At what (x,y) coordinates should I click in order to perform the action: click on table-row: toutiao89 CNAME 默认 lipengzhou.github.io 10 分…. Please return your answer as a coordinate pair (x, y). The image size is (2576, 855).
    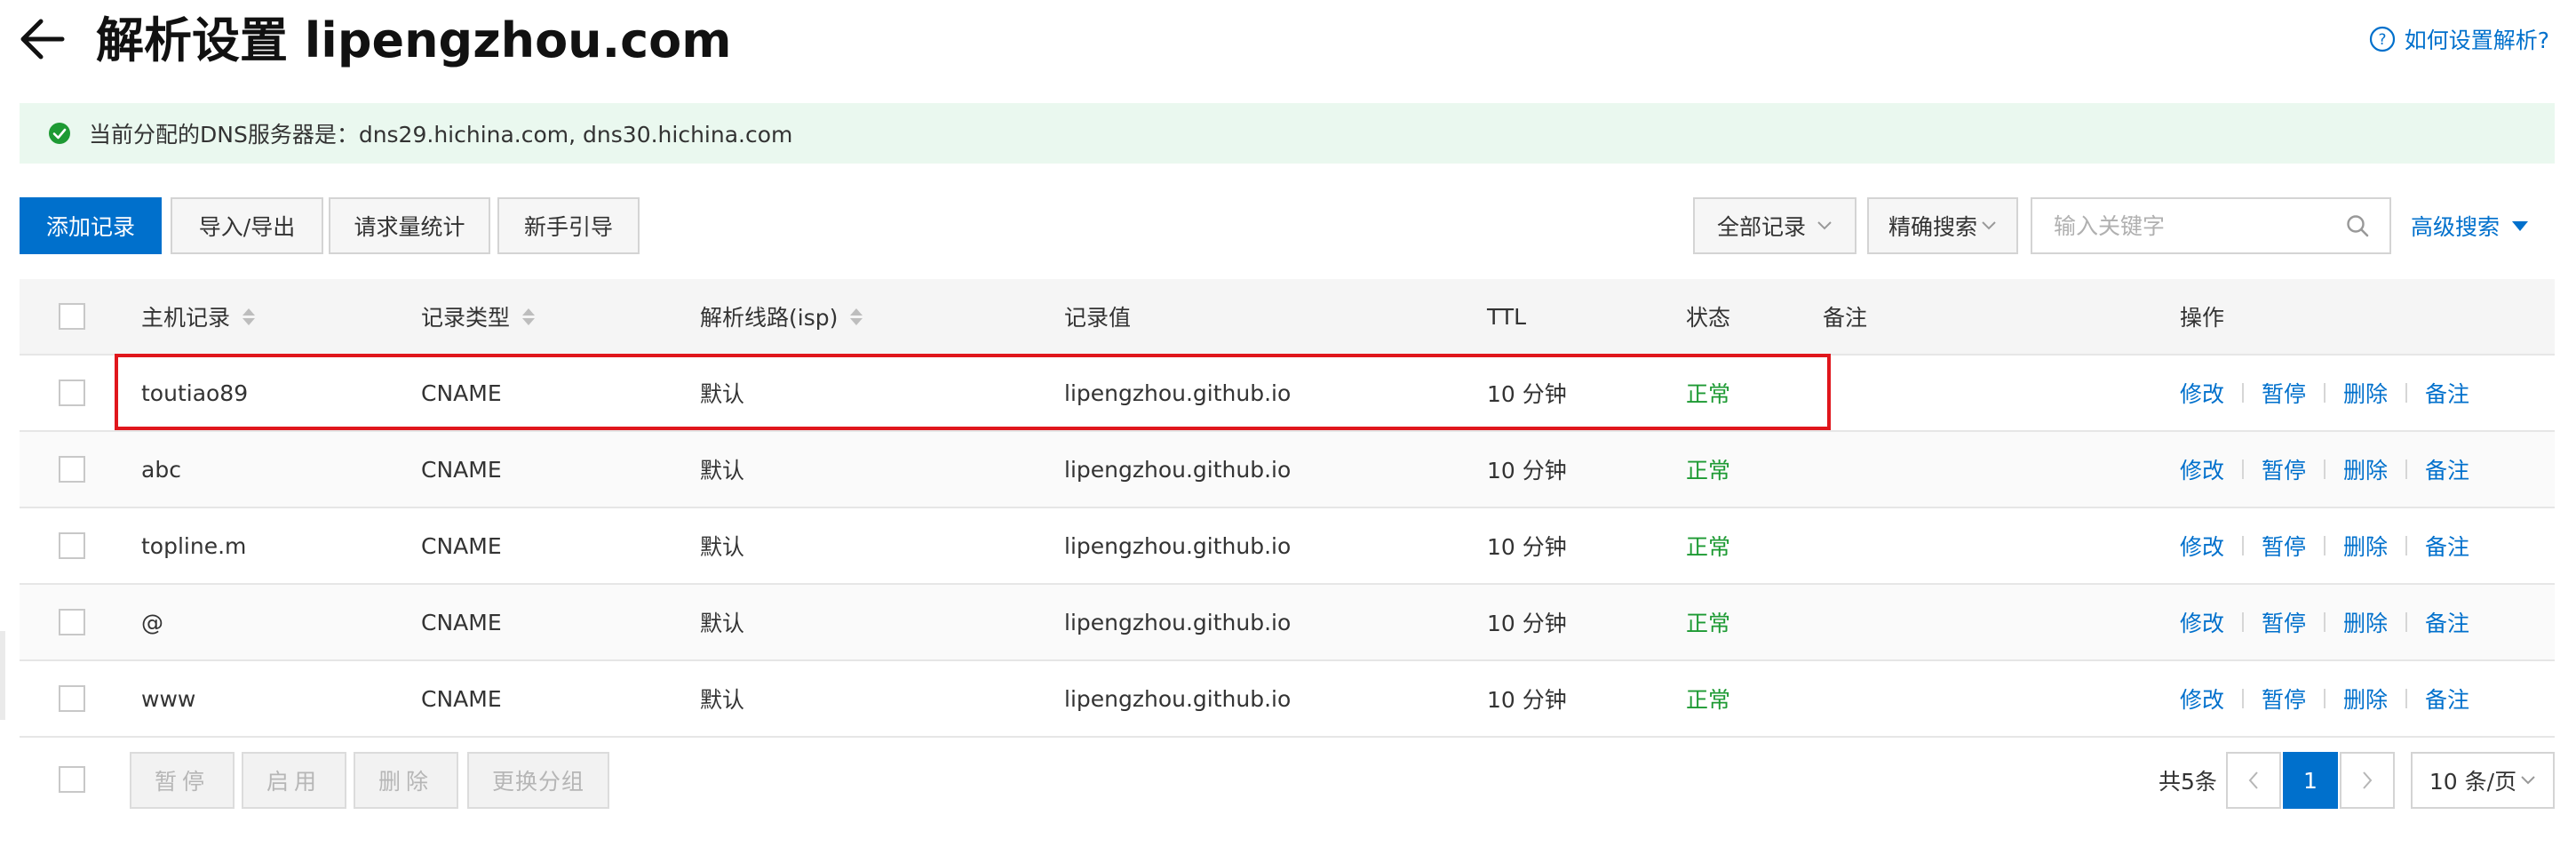
    Looking at the image, I should click on (1287, 394).